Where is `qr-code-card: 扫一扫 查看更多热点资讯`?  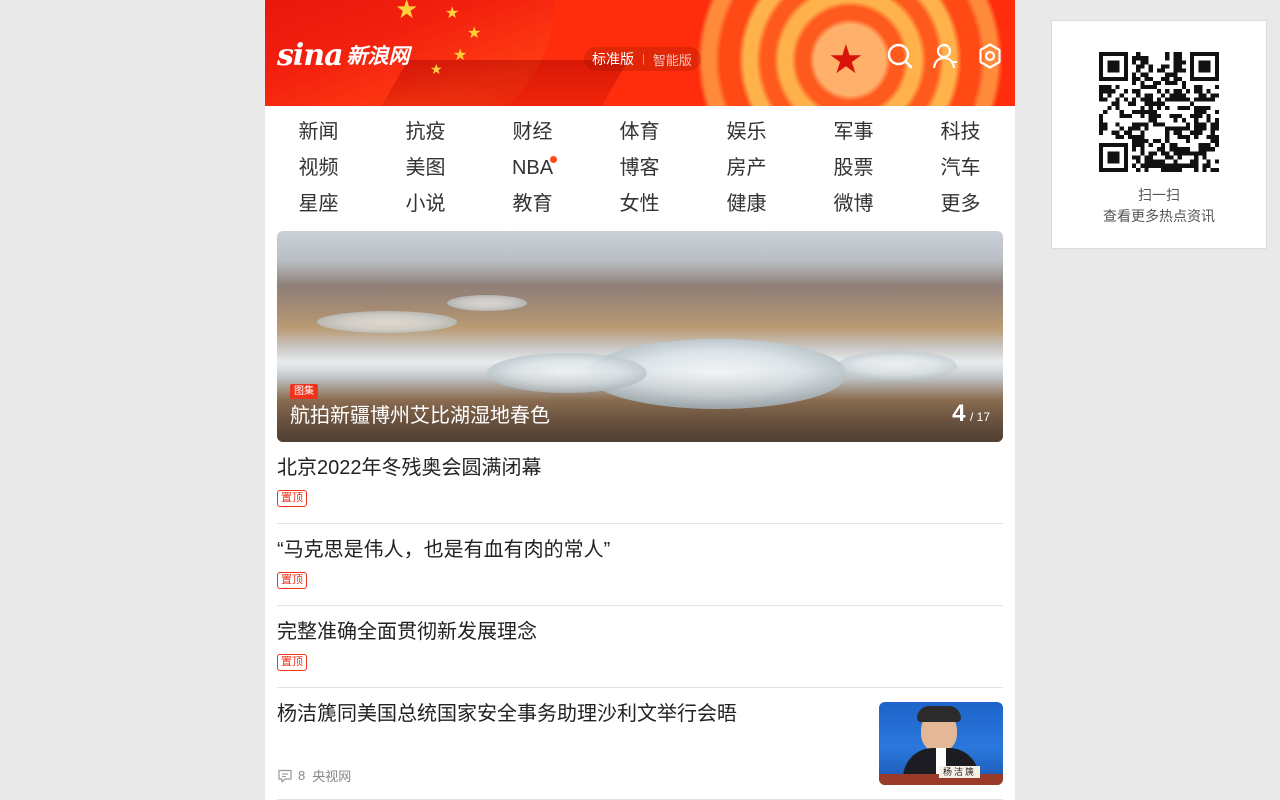
qr-code-card: 扫一扫 查看更多热点资讯 is located at coordinates (1159, 134).